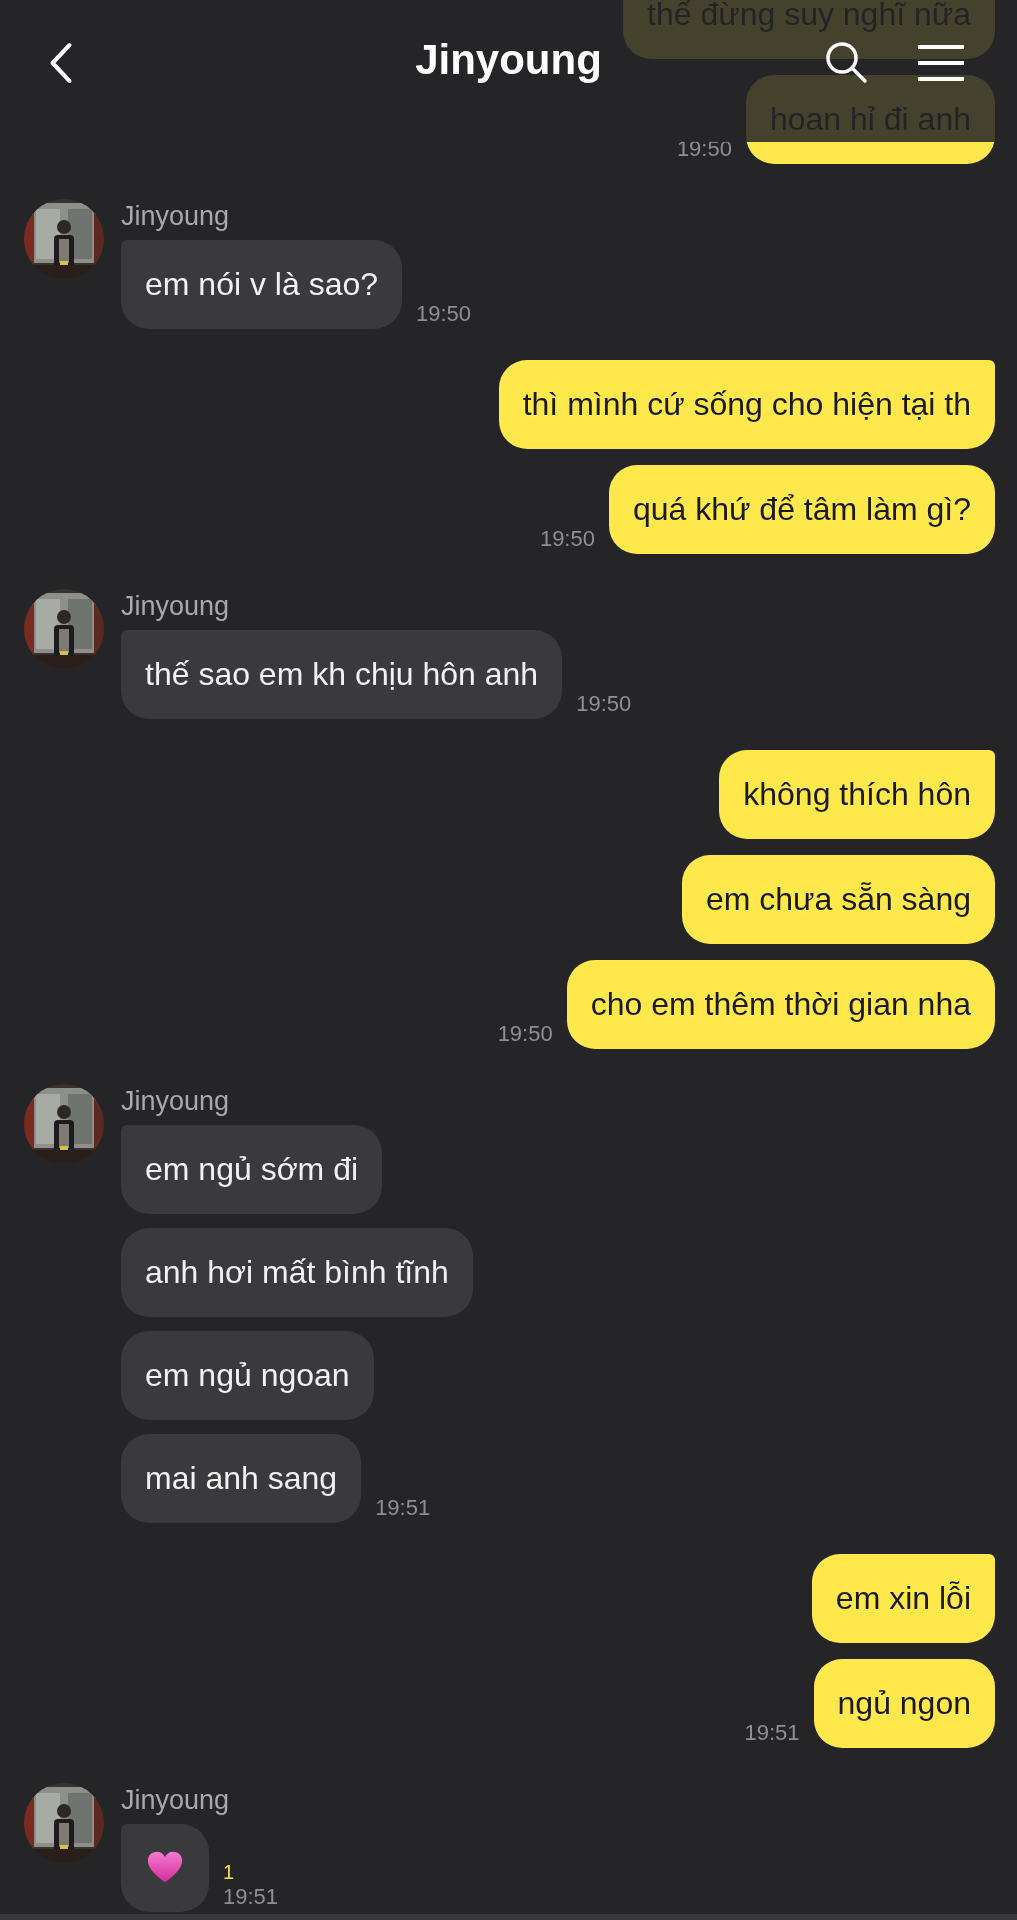 The width and height of the screenshot is (1017, 1920). What do you see at coordinates (903, 1598) in the screenshot?
I see `message-bubble: em xin lỗi` at bounding box center [903, 1598].